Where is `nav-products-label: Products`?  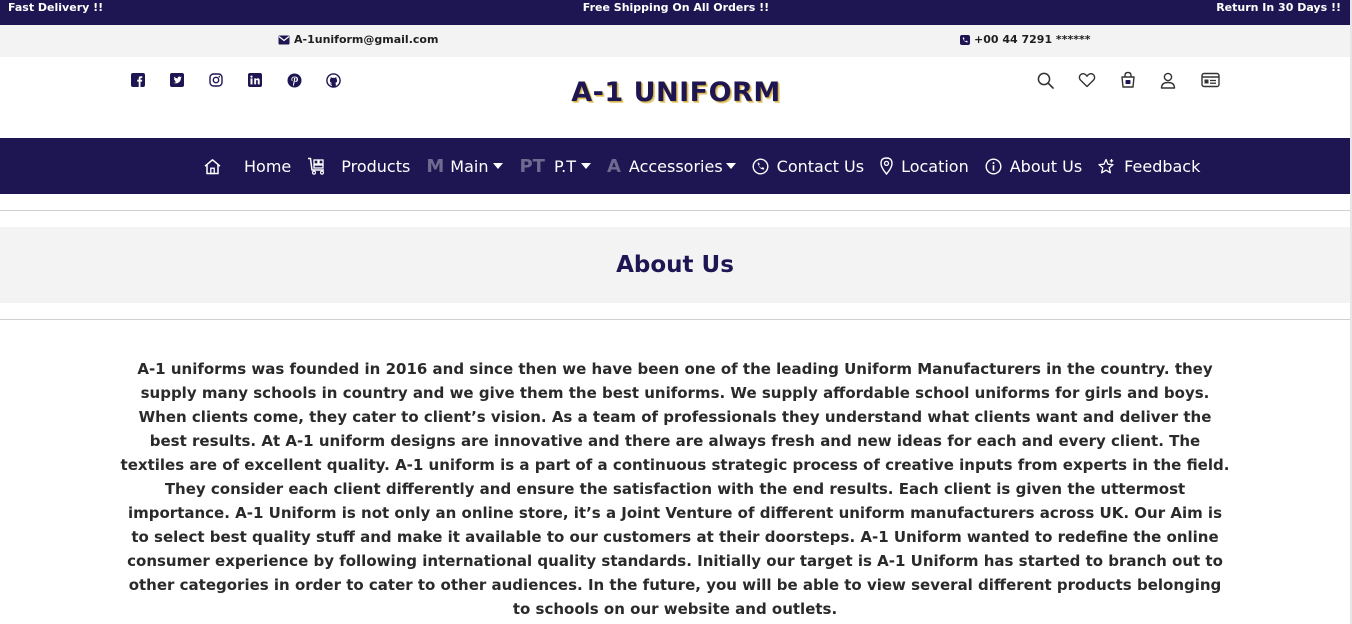 nav-products-label: Products is located at coordinates (376, 166).